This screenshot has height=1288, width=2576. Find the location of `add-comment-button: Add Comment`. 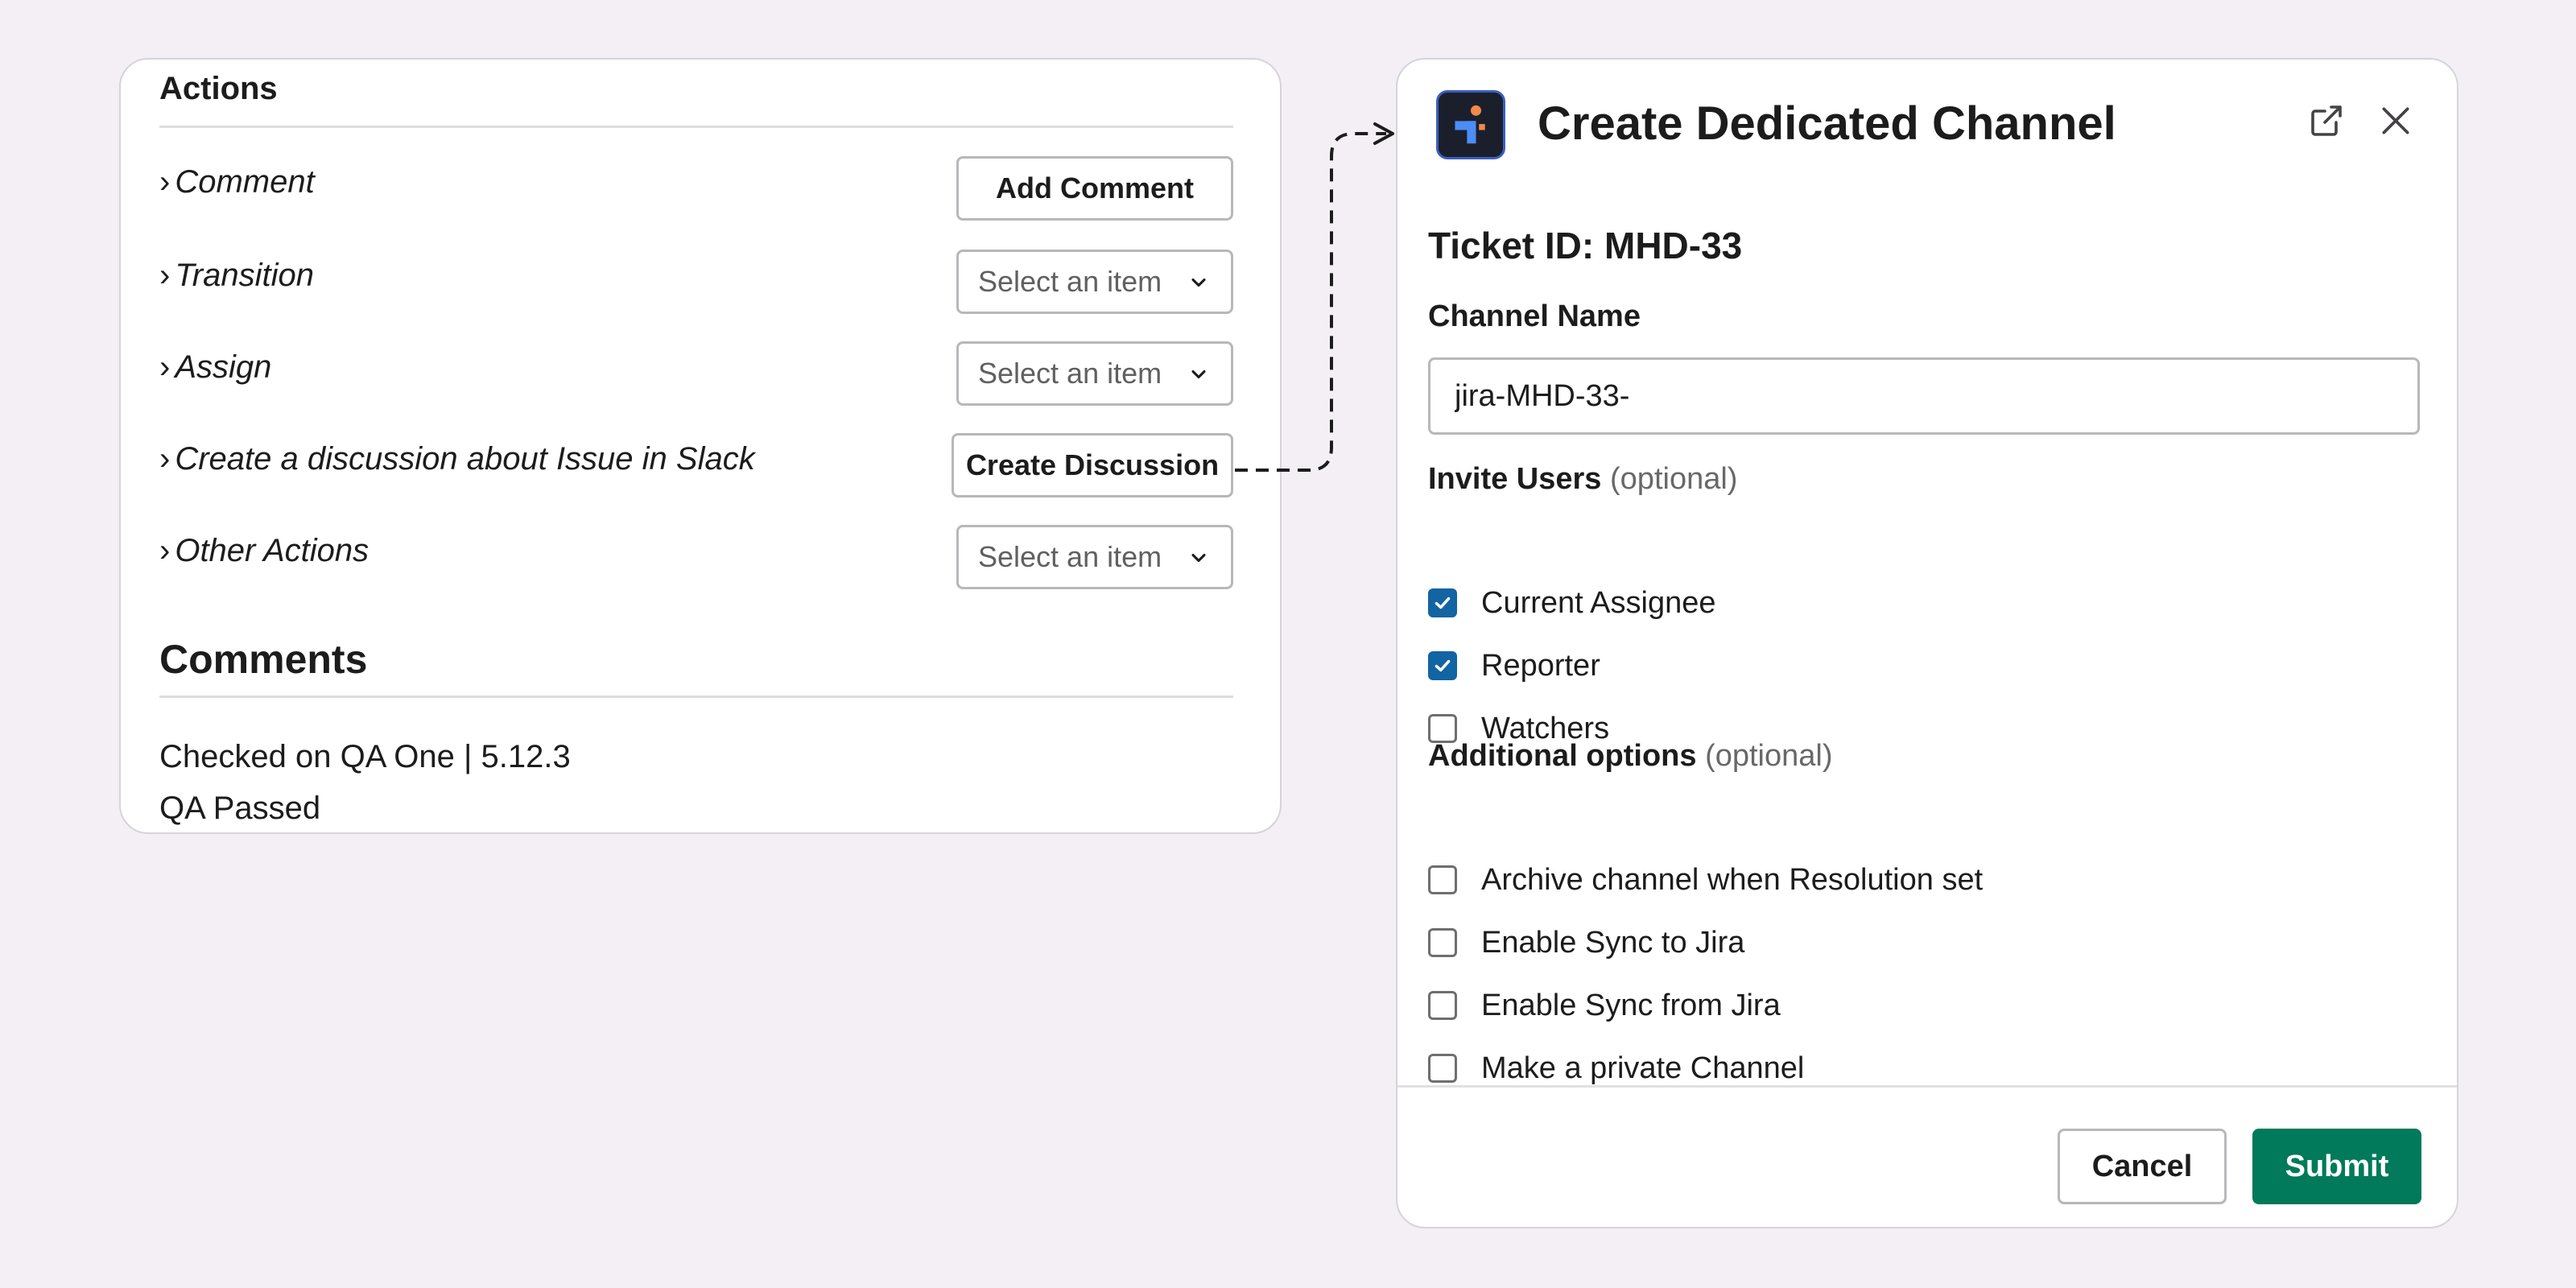

add-comment-button: Add Comment is located at coordinates (1094, 188).